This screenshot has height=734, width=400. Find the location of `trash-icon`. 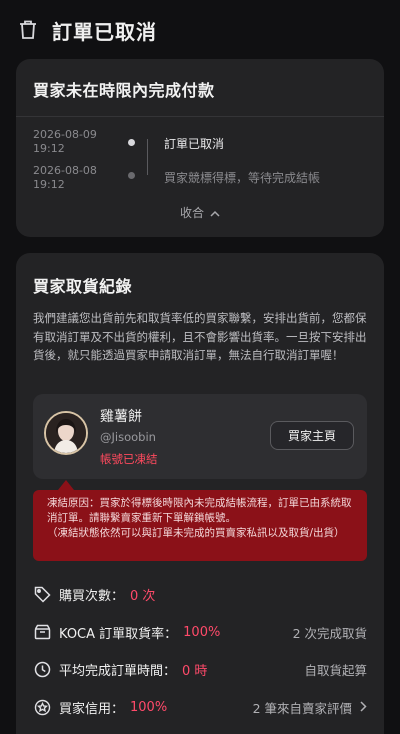

trash-icon is located at coordinates (28, 30).